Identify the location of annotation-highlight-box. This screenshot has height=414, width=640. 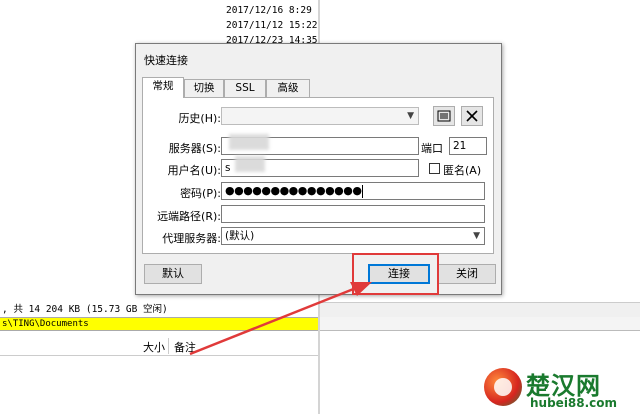
(395, 274).